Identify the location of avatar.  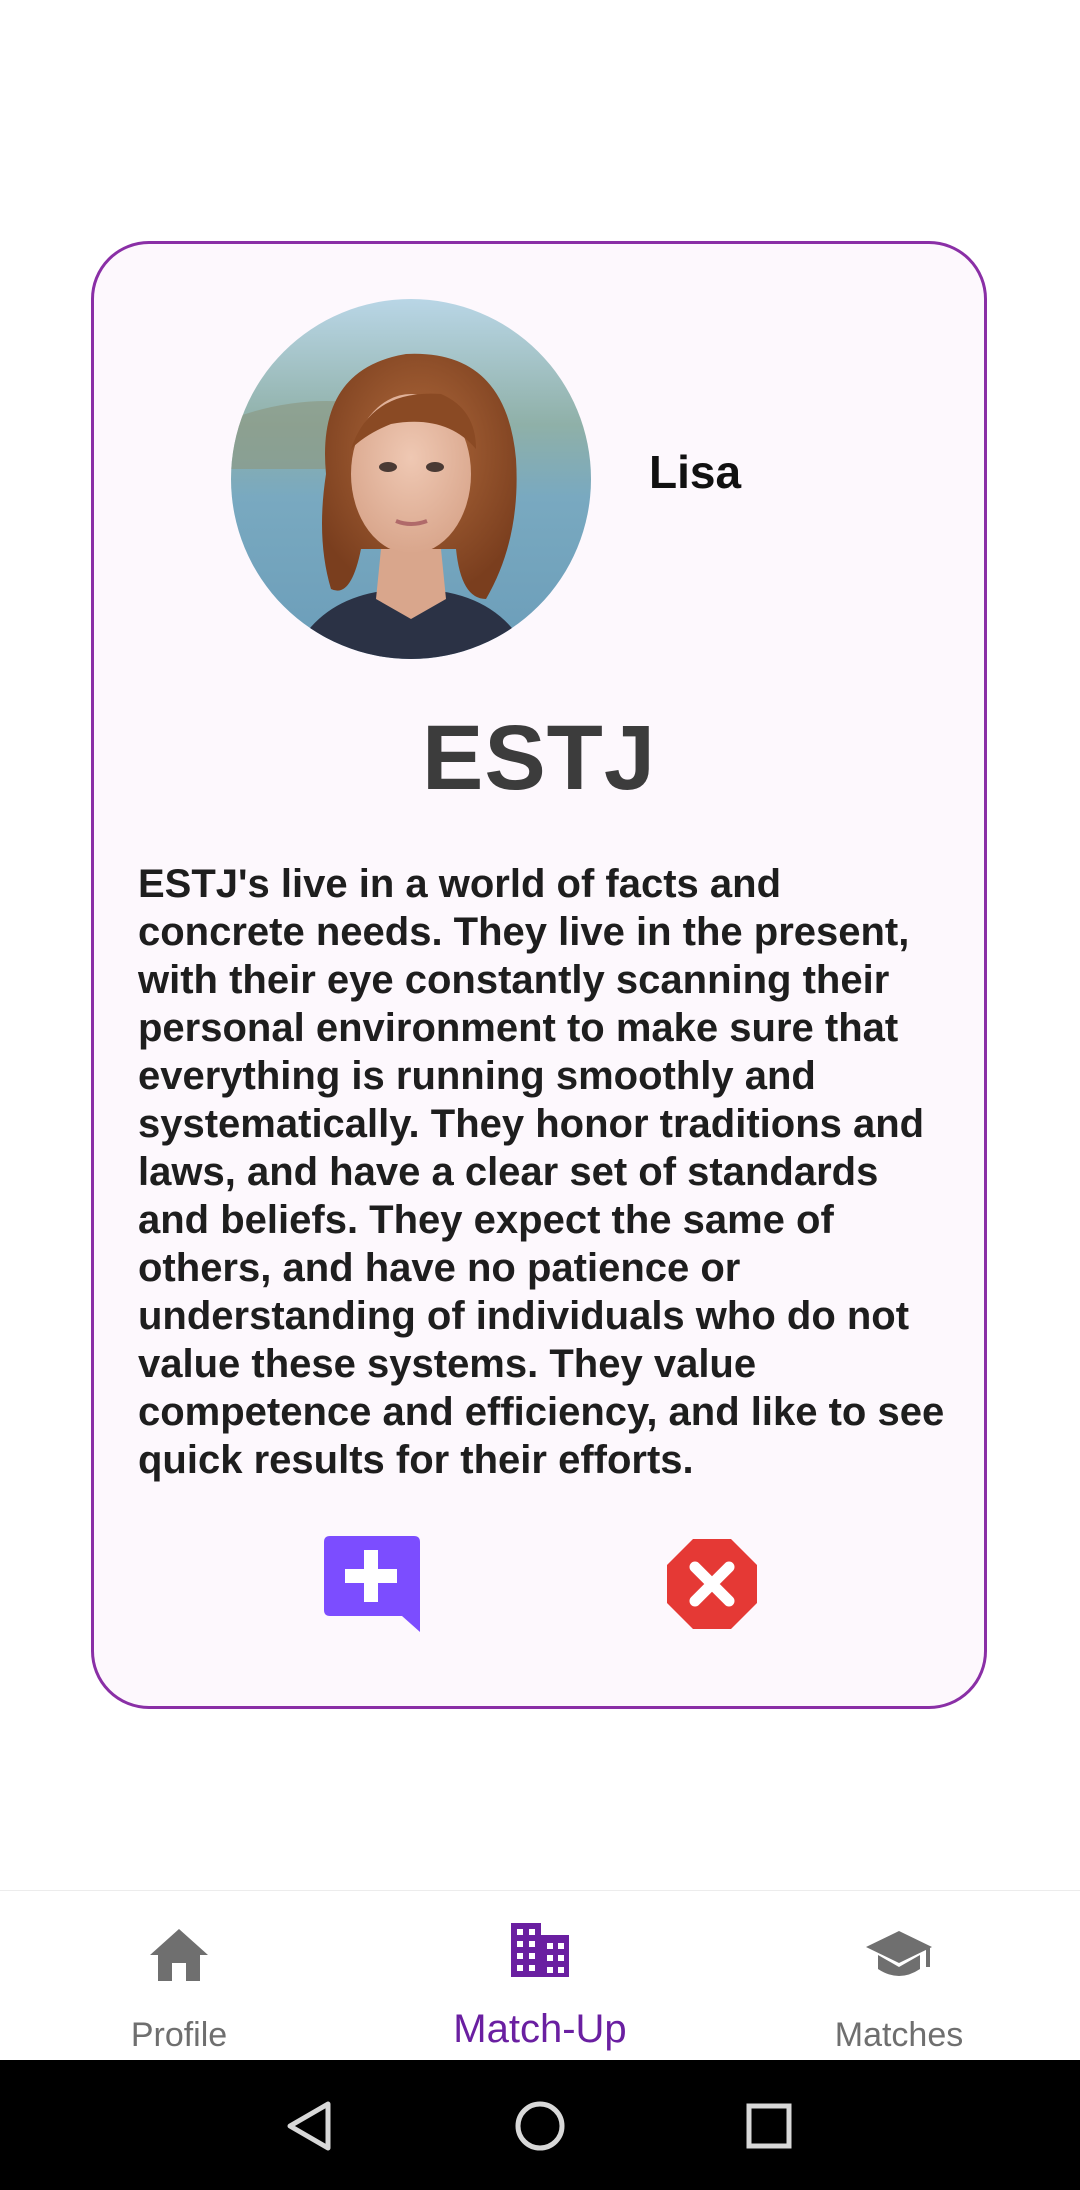
(411, 479).